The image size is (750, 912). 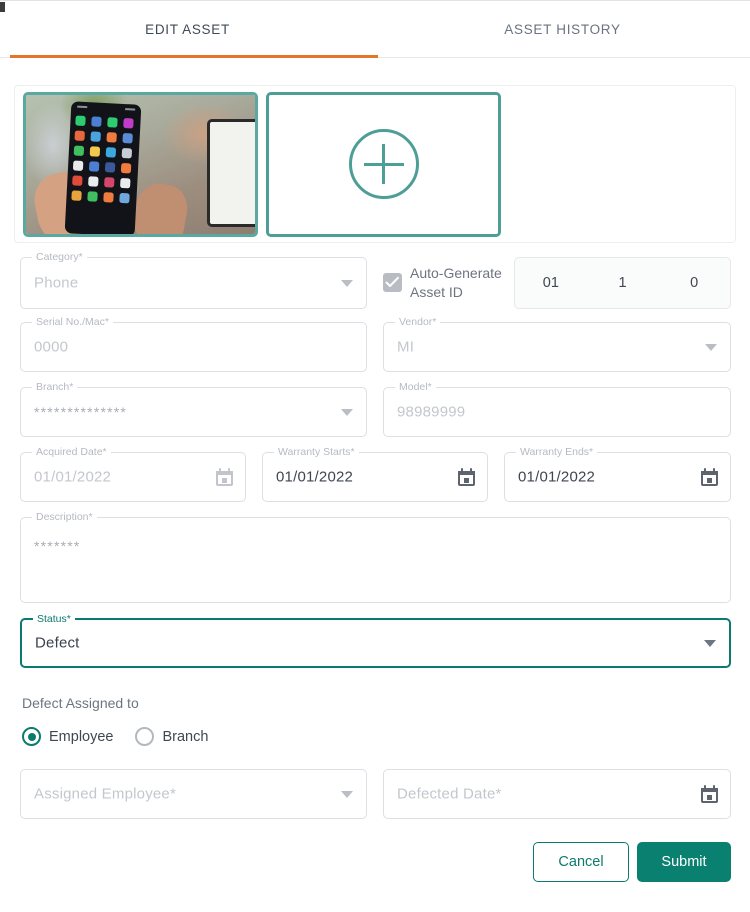 I want to click on warranty-ends-value: 01/01/2022, so click(x=557, y=477).